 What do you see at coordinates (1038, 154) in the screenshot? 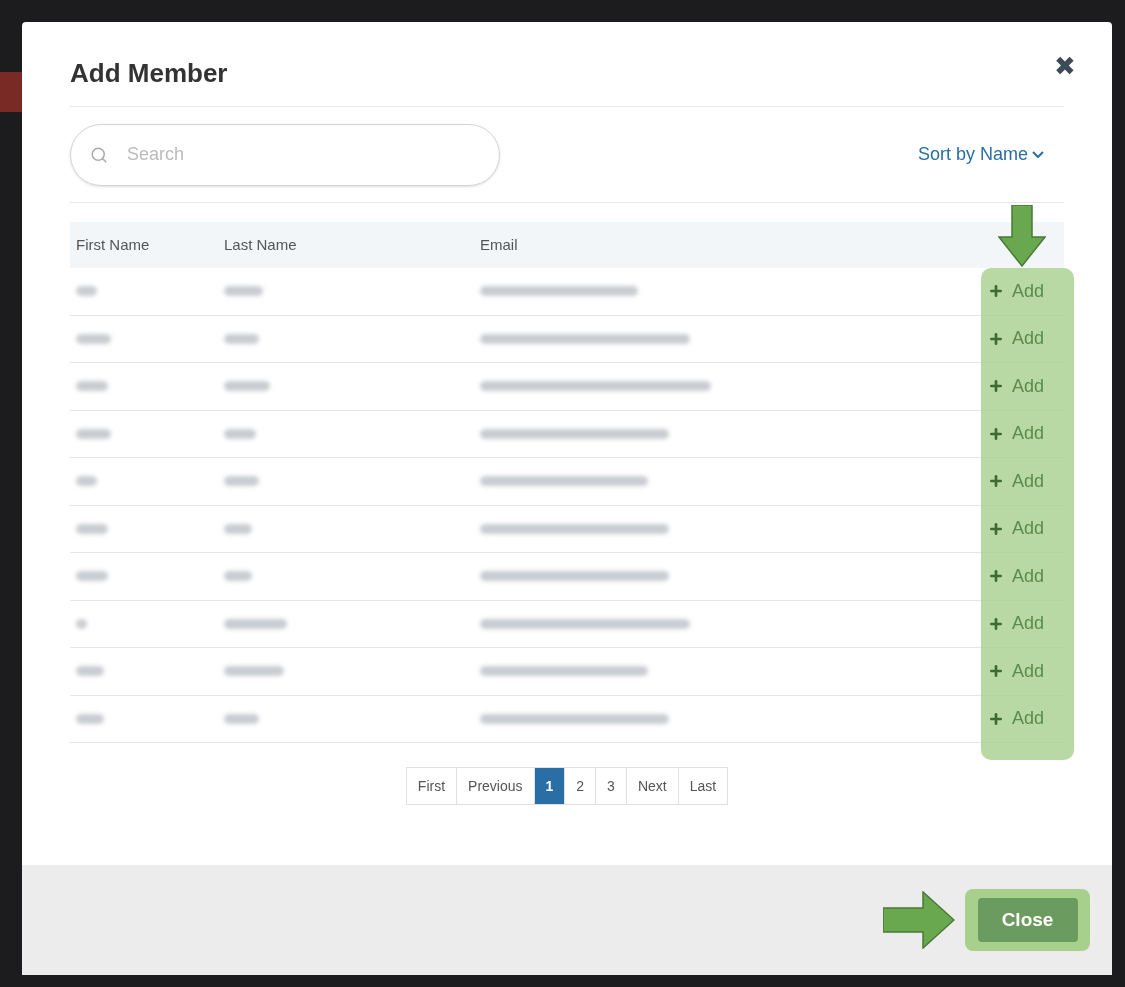
I see `chevron-icon` at bounding box center [1038, 154].